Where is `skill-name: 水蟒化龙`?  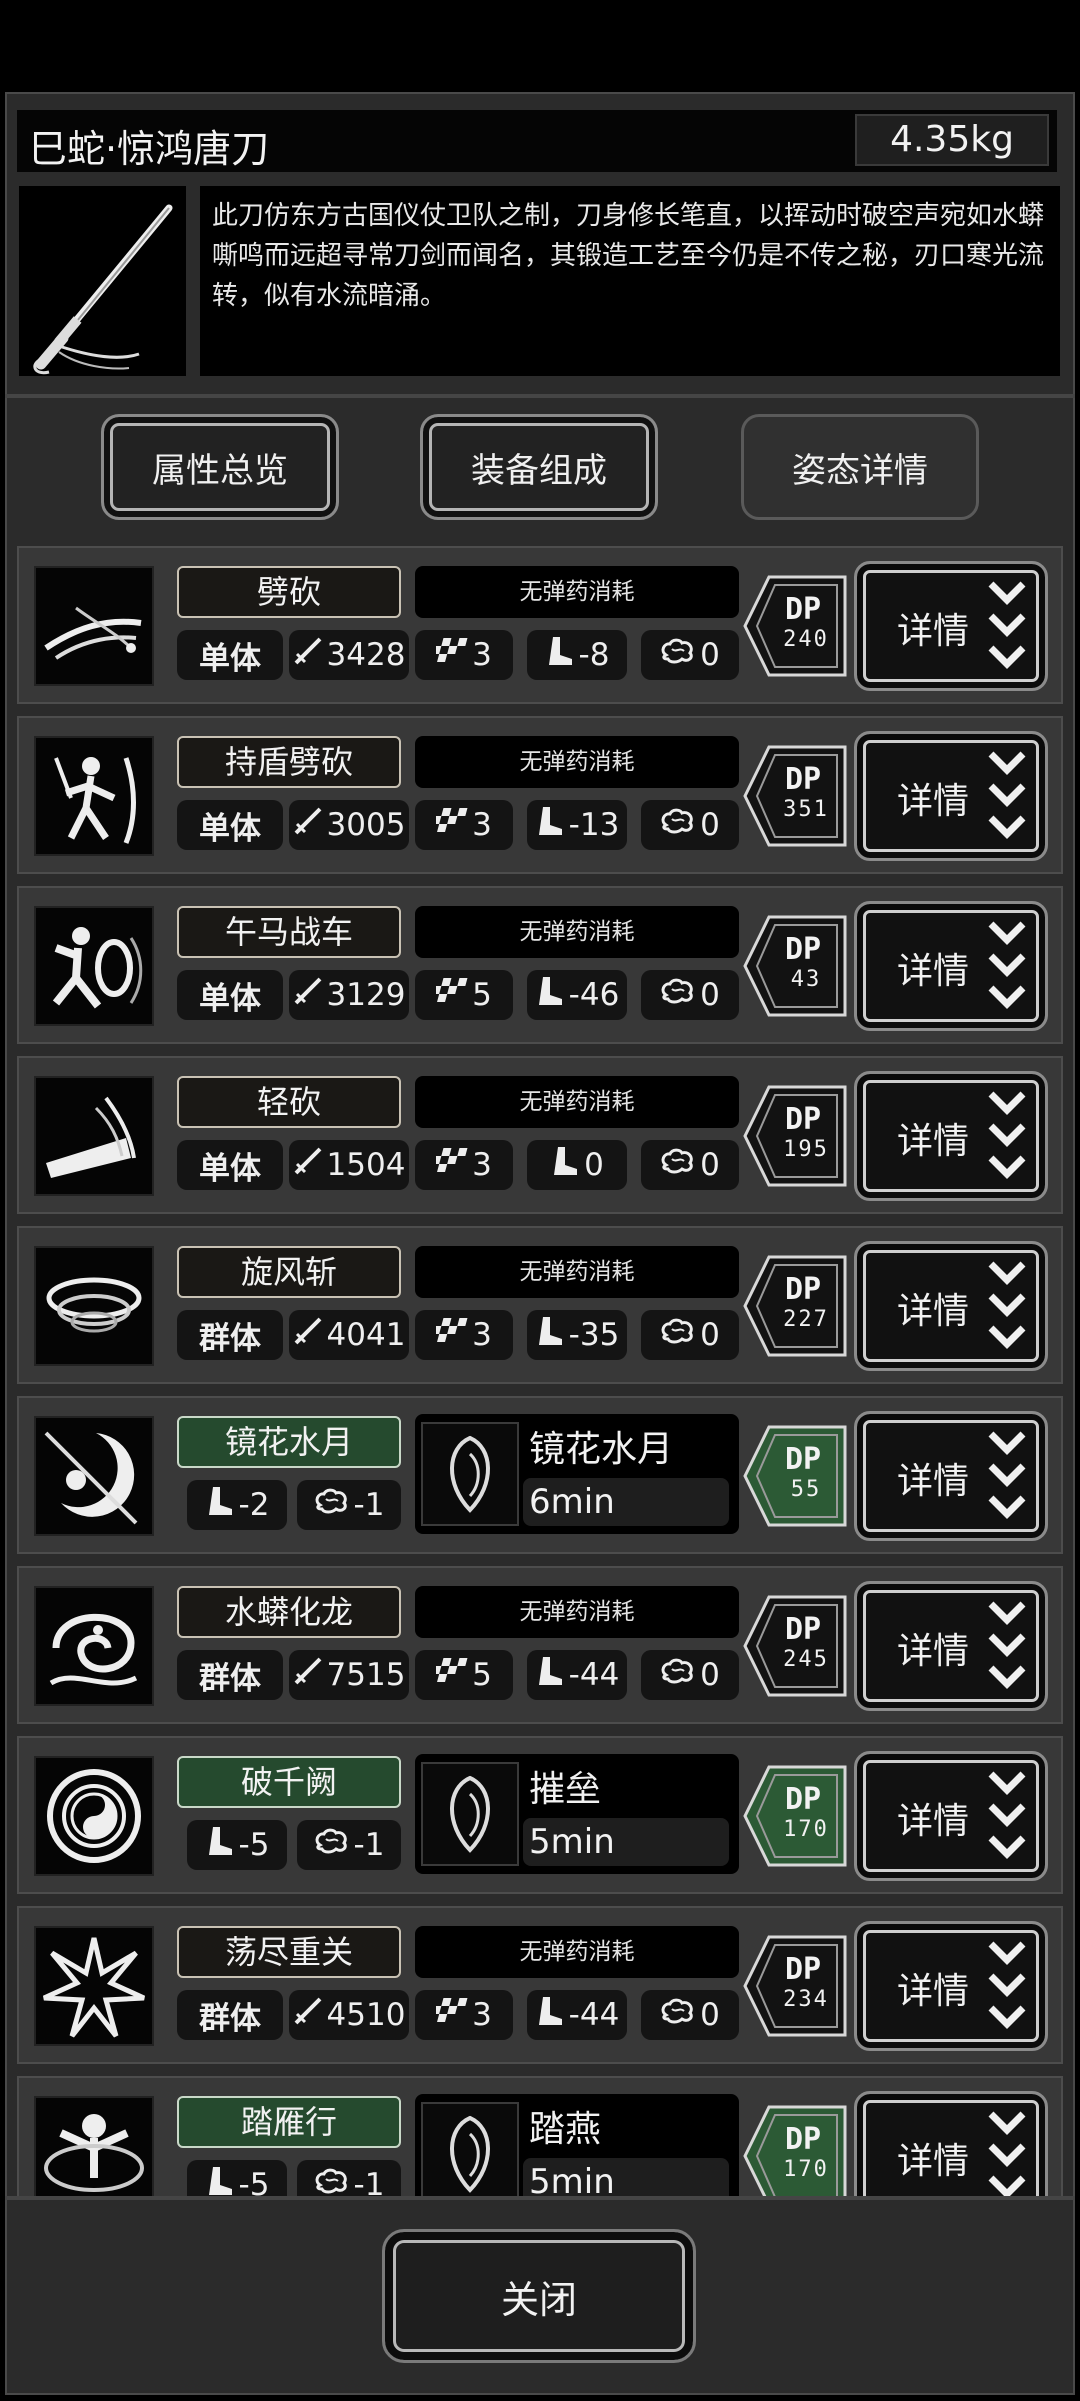 skill-name: 水蟒化龙 is located at coordinates (289, 1612).